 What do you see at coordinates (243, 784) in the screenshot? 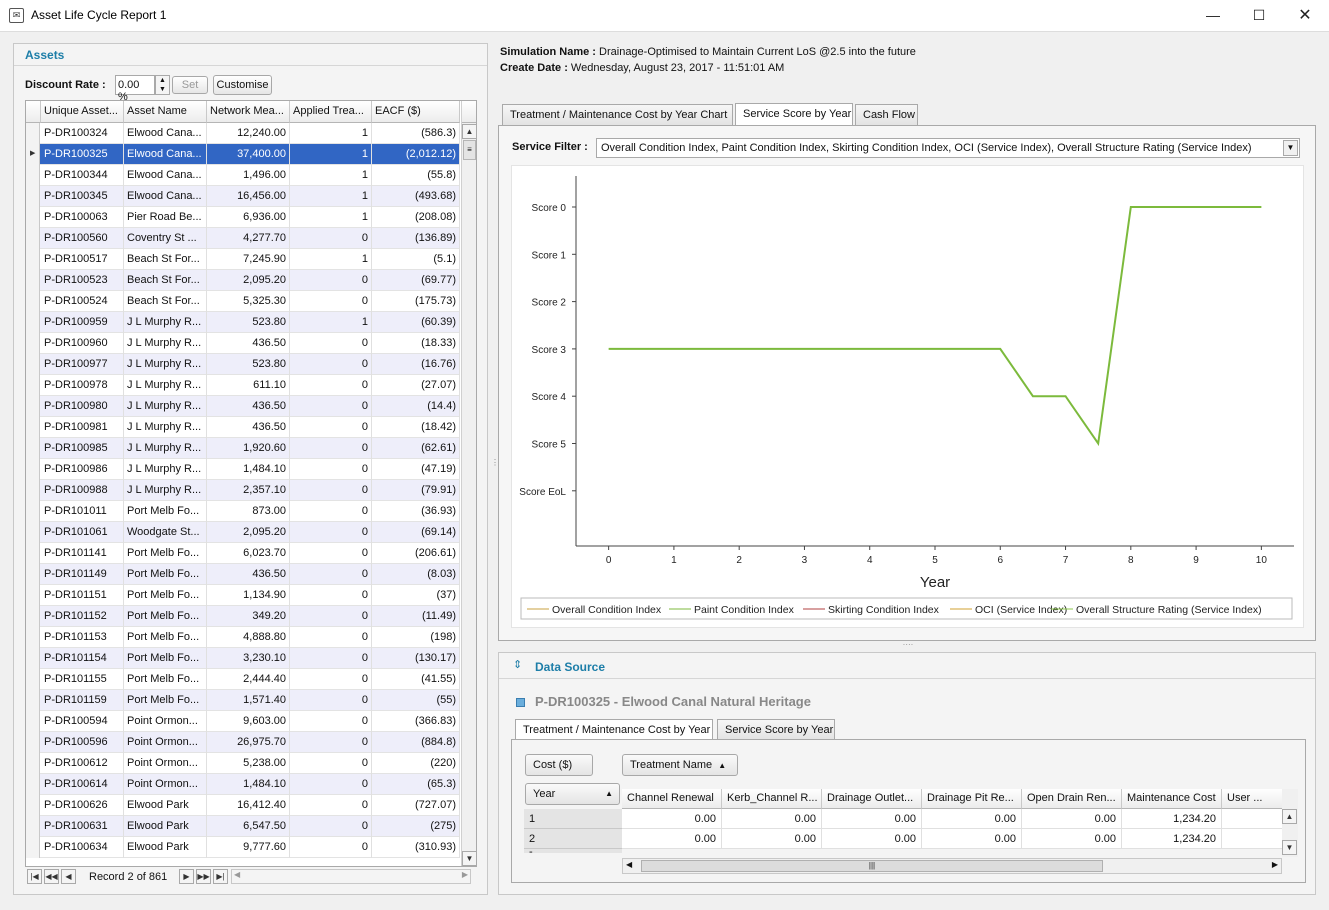
I see `table-row: P-DR100614 Point Ormon... 1,484.10 0 (65.3)` at bounding box center [243, 784].